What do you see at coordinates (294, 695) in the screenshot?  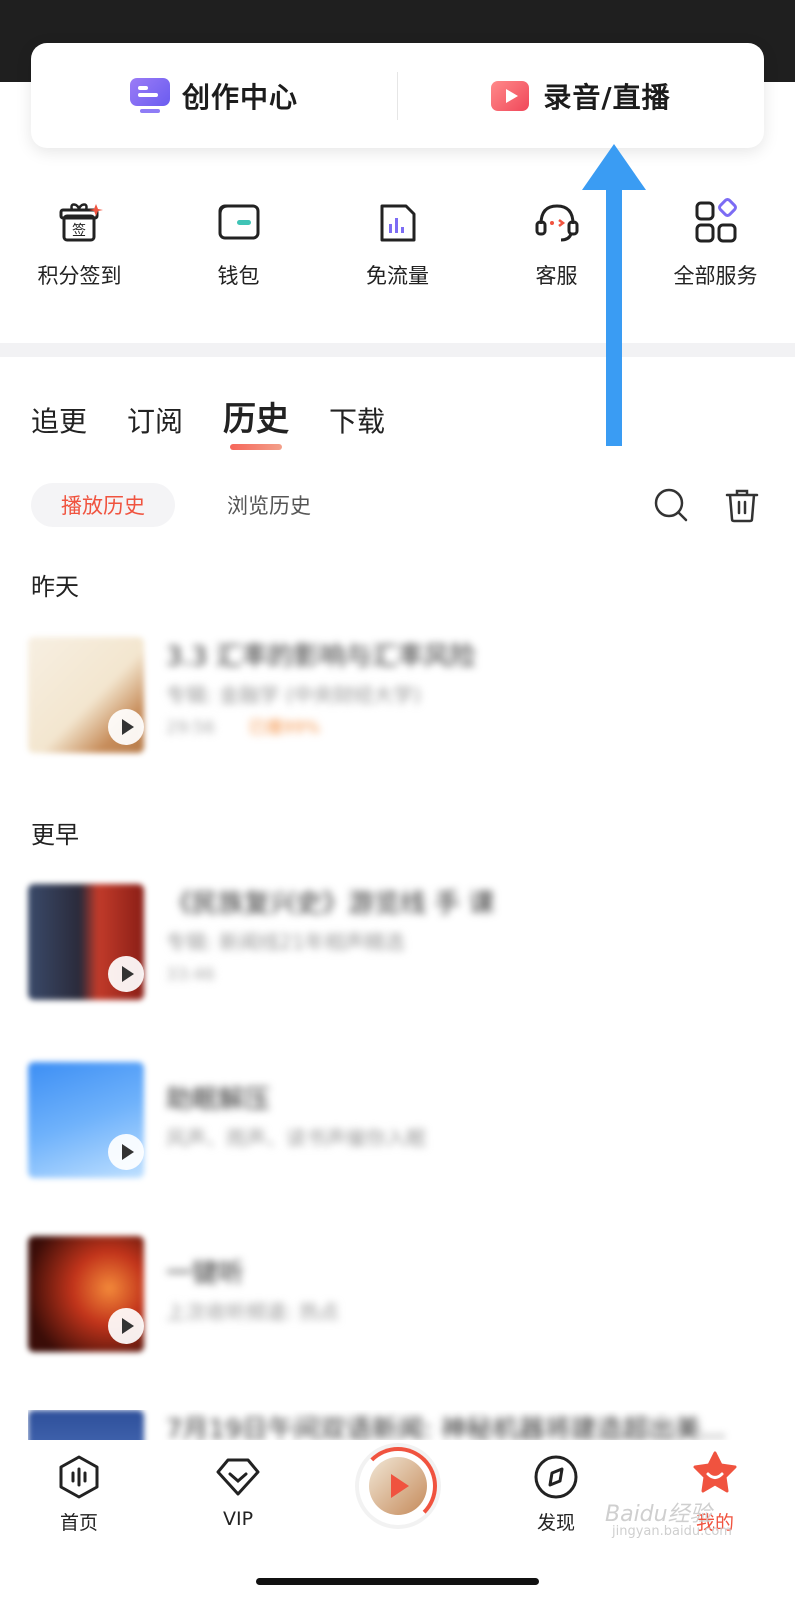 I see `item-subtitle: 专辑: 金融学 (中央财经大学)` at bounding box center [294, 695].